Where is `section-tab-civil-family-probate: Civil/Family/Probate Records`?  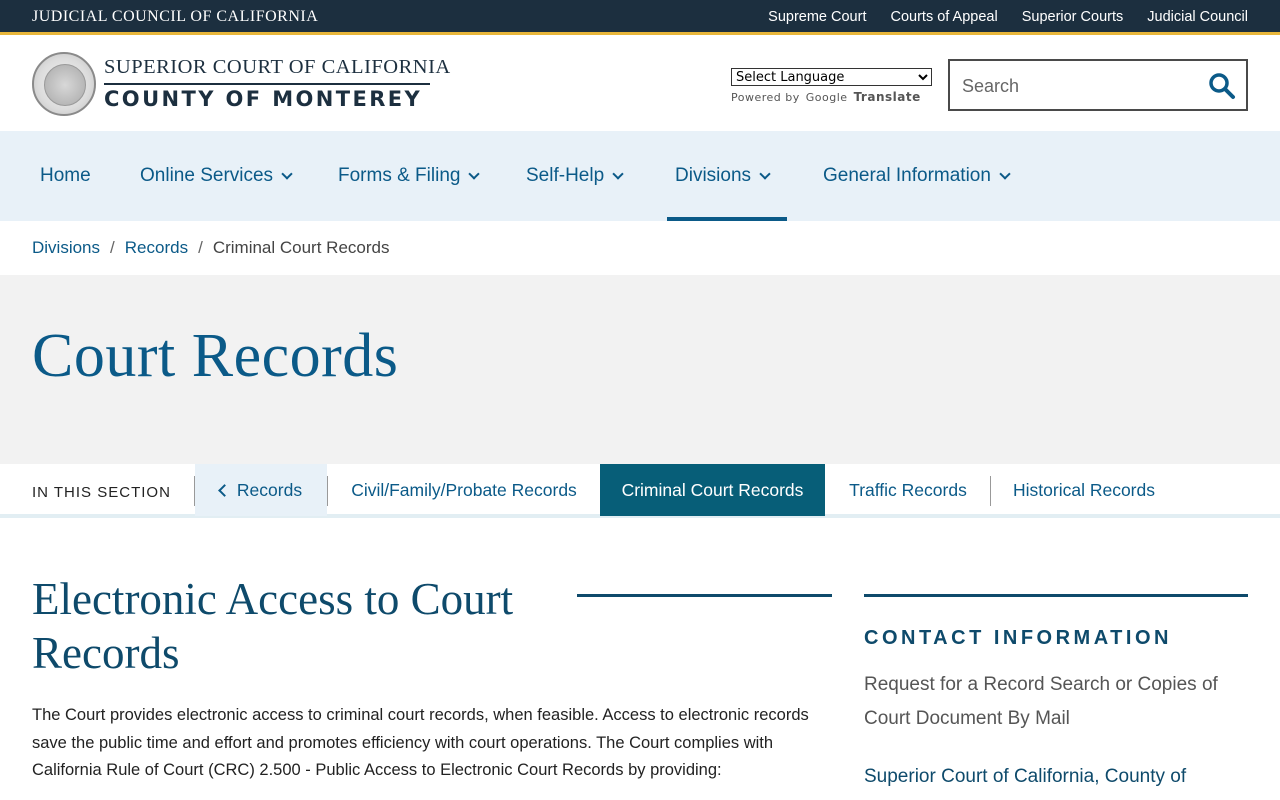 section-tab-civil-family-probate: Civil/Family/Probate Records is located at coordinates (464, 490).